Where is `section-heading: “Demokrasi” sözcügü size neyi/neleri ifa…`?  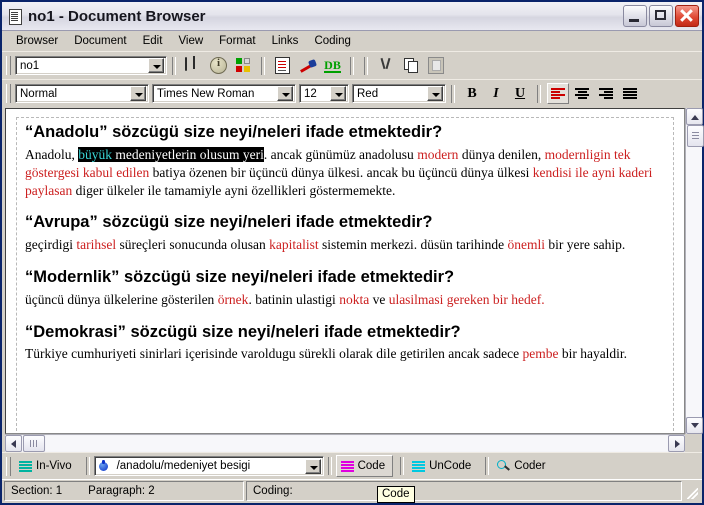
section-heading: “Demokrasi” sözcügü size neyi/neleri ifa… is located at coordinates (243, 331).